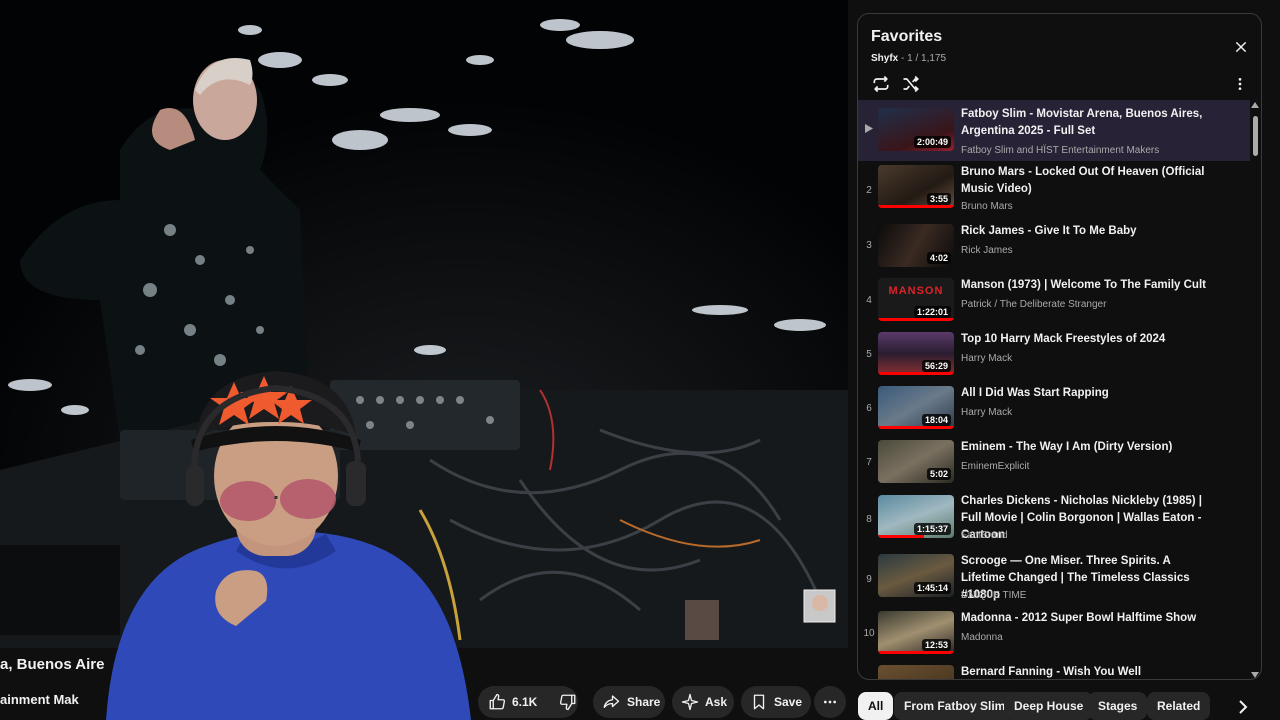 Image resolution: width=1280 pixels, height=720 pixels. I want to click on item-title: Rick James - Give It To Me Baby, so click(1049, 231).